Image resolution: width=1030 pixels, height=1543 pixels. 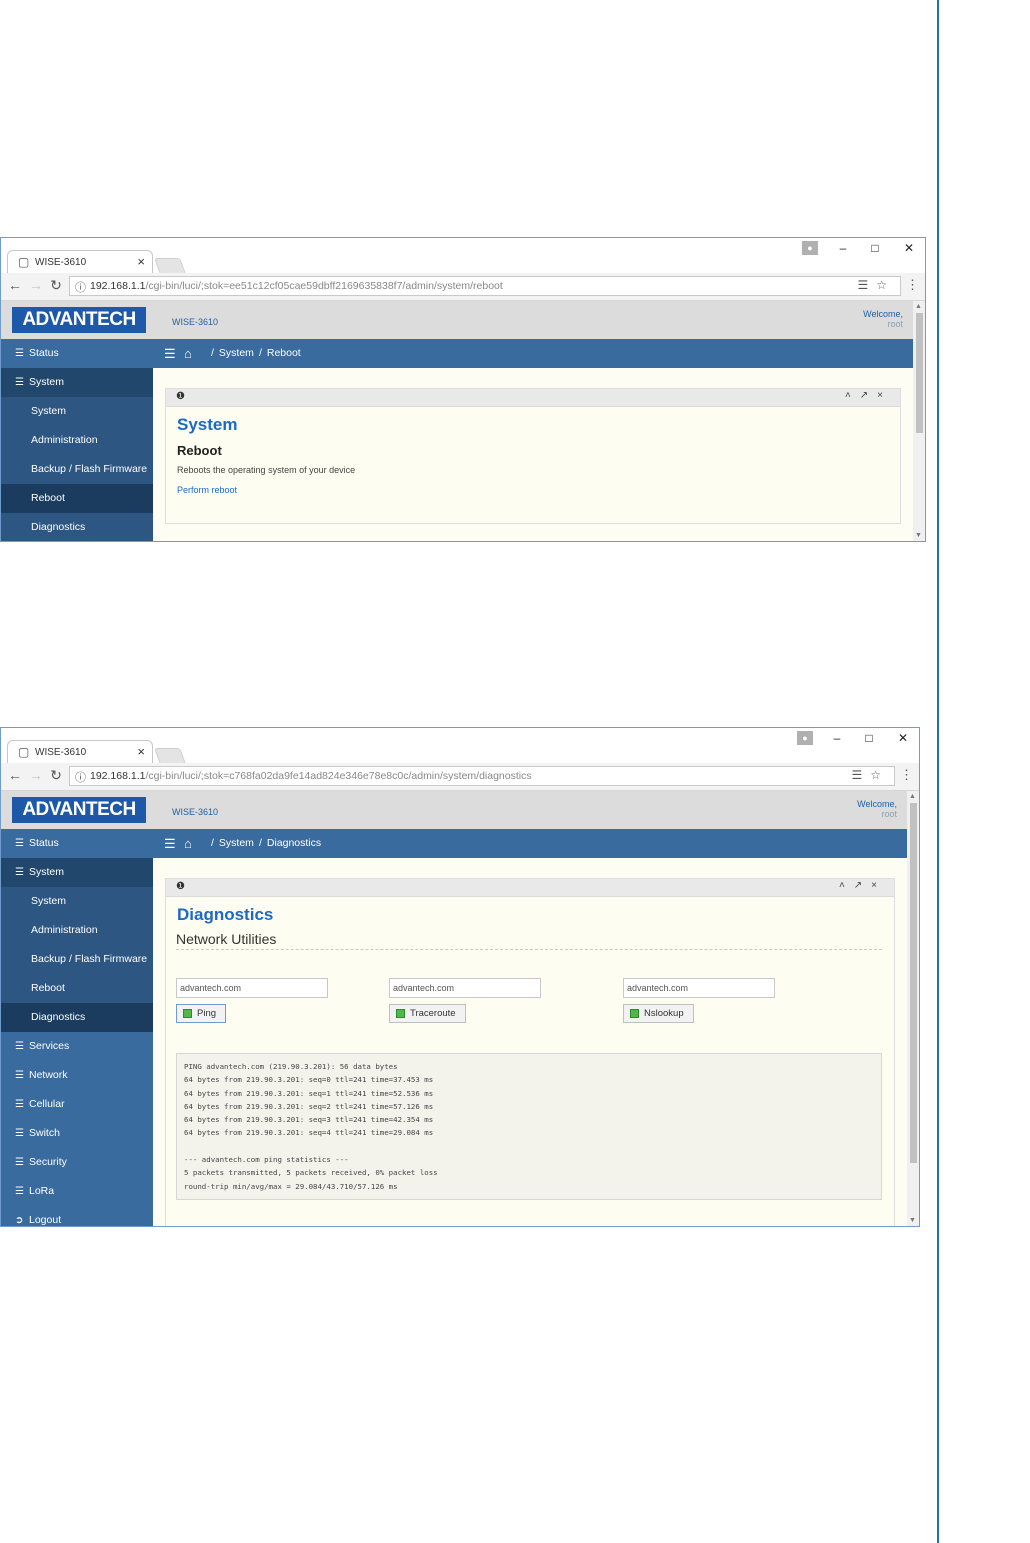 I want to click on sidebar-item-logout: ➲ Logout, so click(x=77, y=1216).